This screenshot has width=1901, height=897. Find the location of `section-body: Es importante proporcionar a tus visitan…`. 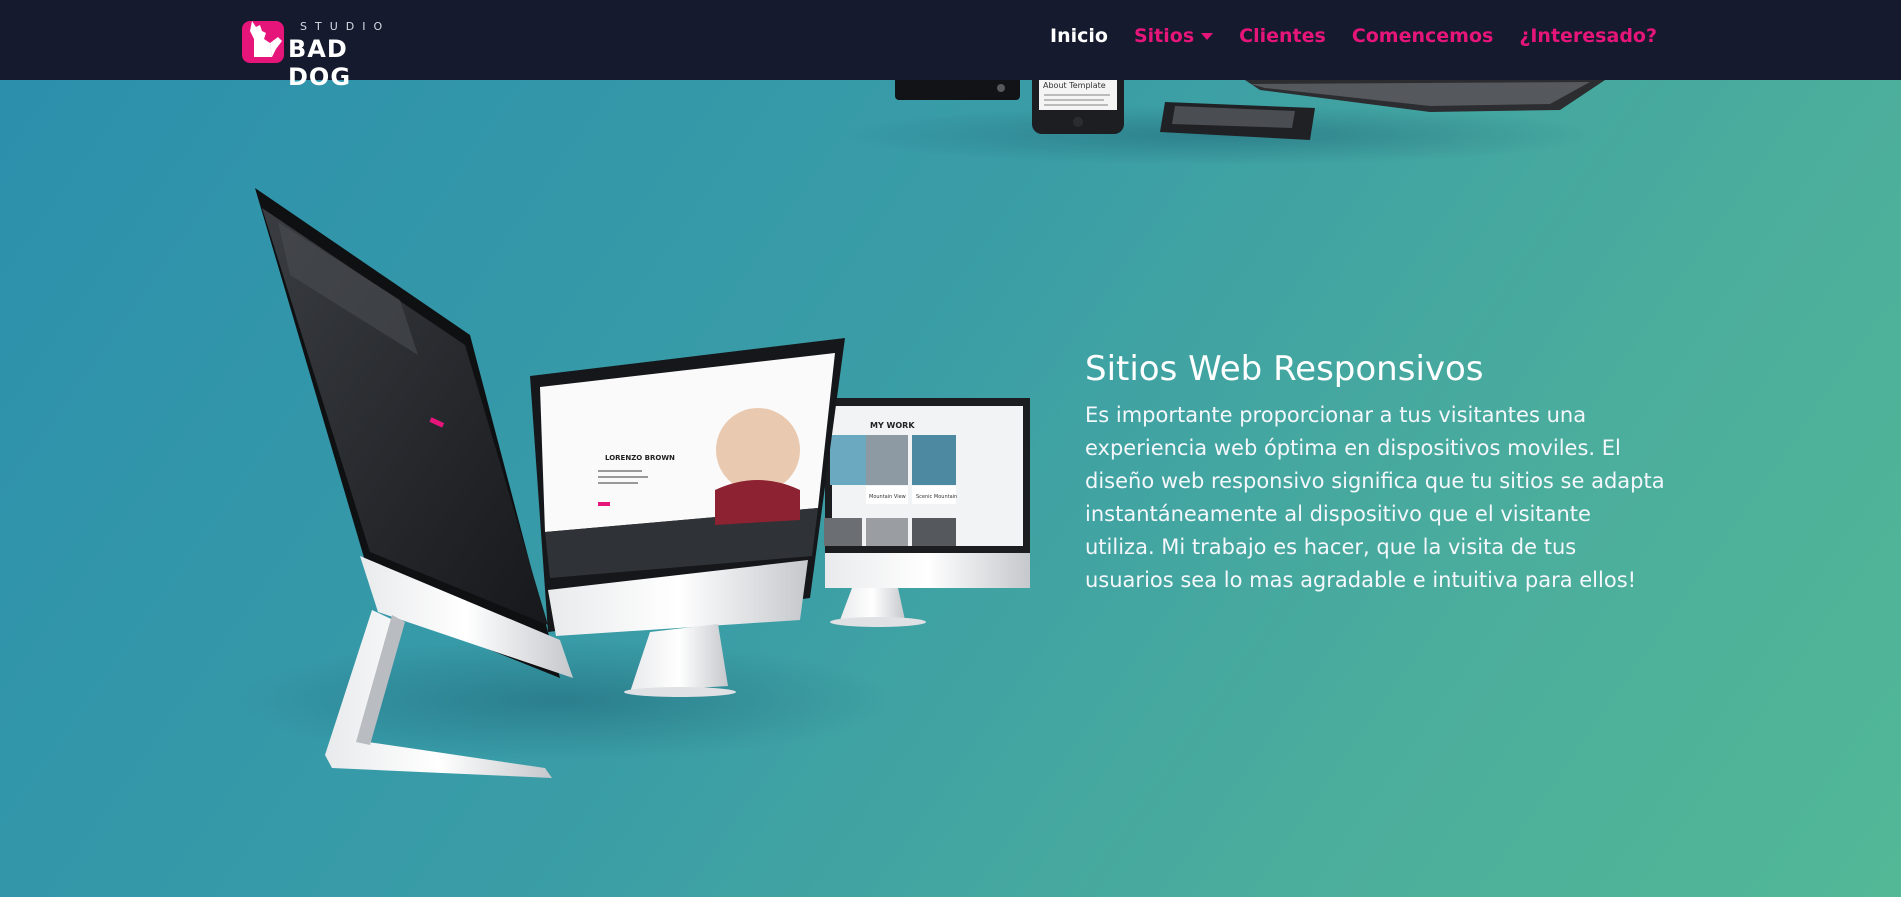

section-body: Es importante proporcionar a tus visitan… is located at coordinates (1375, 497).